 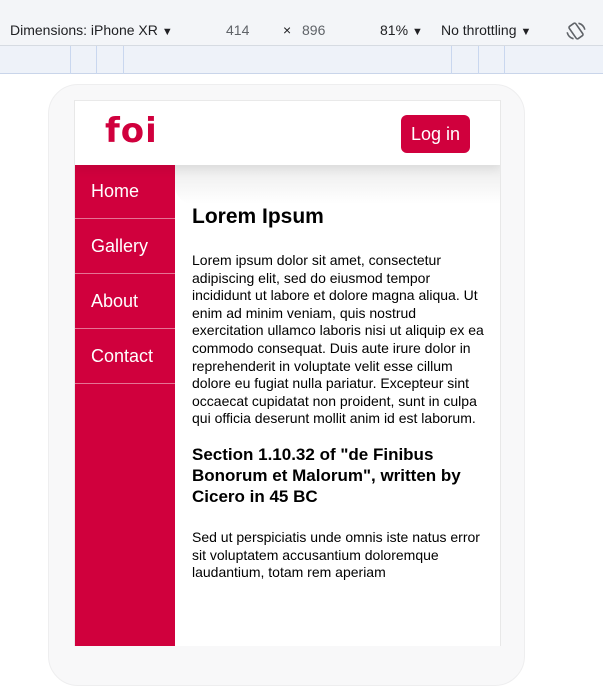 What do you see at coordinates (84, 30) in the screenshot?
I see `device-dimensions-label: Dimensions: iPhone XR` at bounding box center [84, 30].